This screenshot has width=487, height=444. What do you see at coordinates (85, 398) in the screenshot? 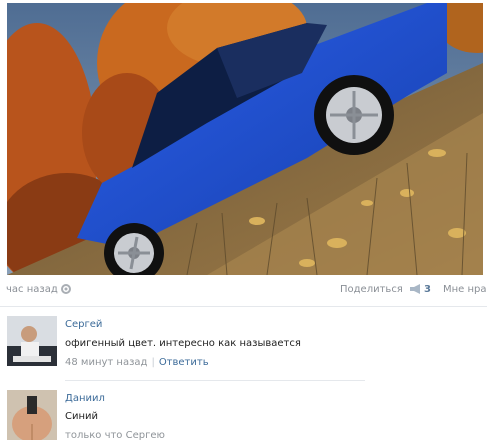
I see `comment-author: Даниил` at bounding box center [85, 398].